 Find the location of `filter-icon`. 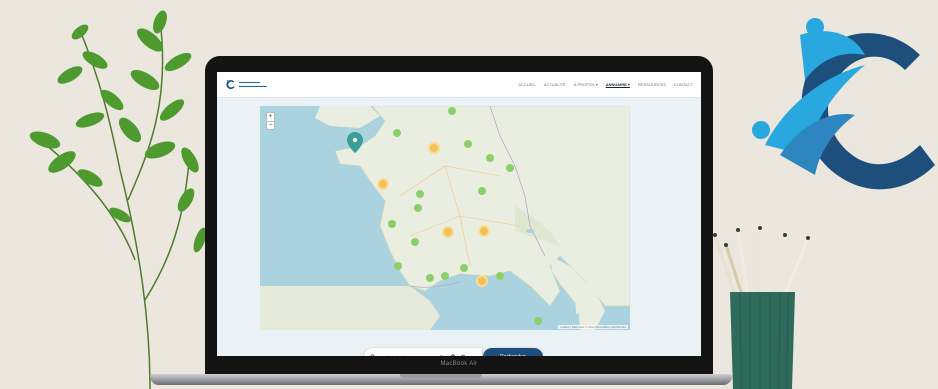

filter-icon is located at coordinates (463, 355).